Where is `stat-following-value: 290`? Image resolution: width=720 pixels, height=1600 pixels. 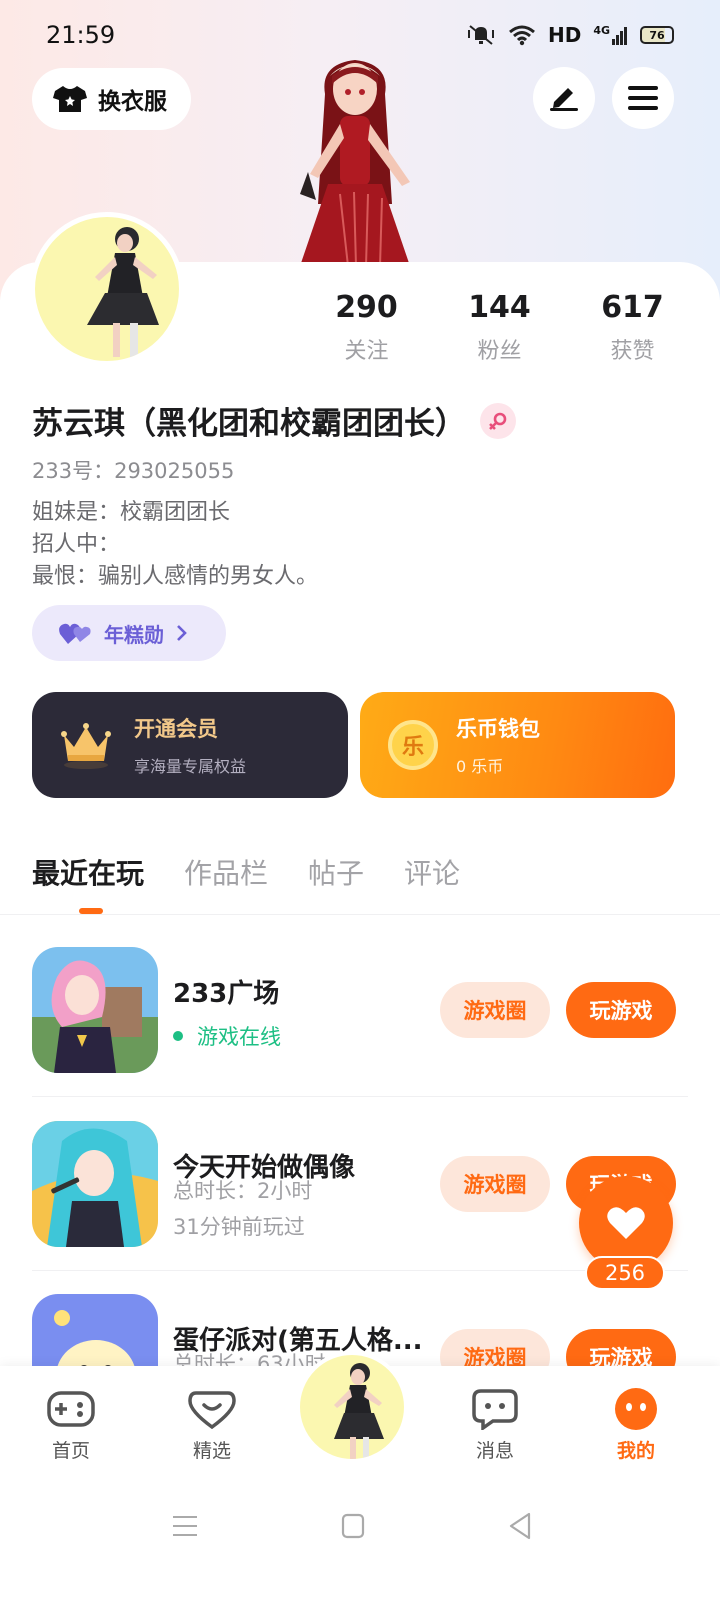
stat-following-value: 290 is located at coordinates (366, 307).